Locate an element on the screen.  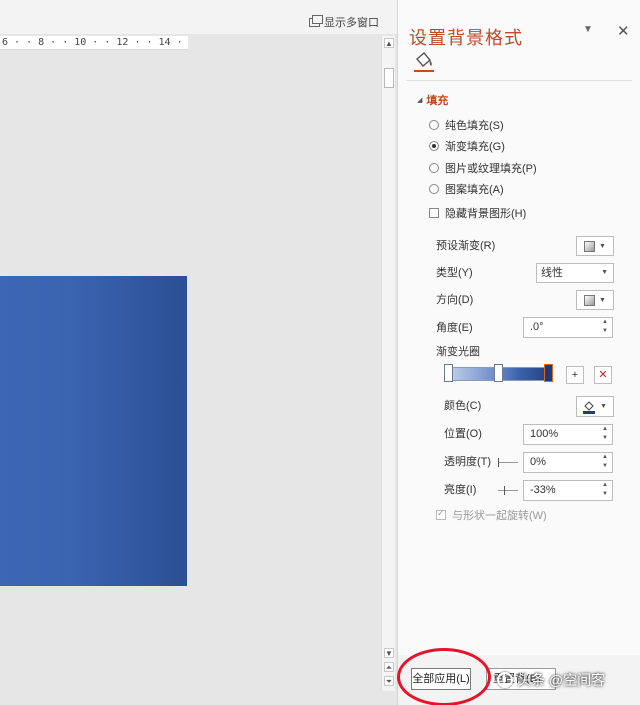
transparency-spinner: 0% ▲ ▼ is located at coordinates (568, 462).